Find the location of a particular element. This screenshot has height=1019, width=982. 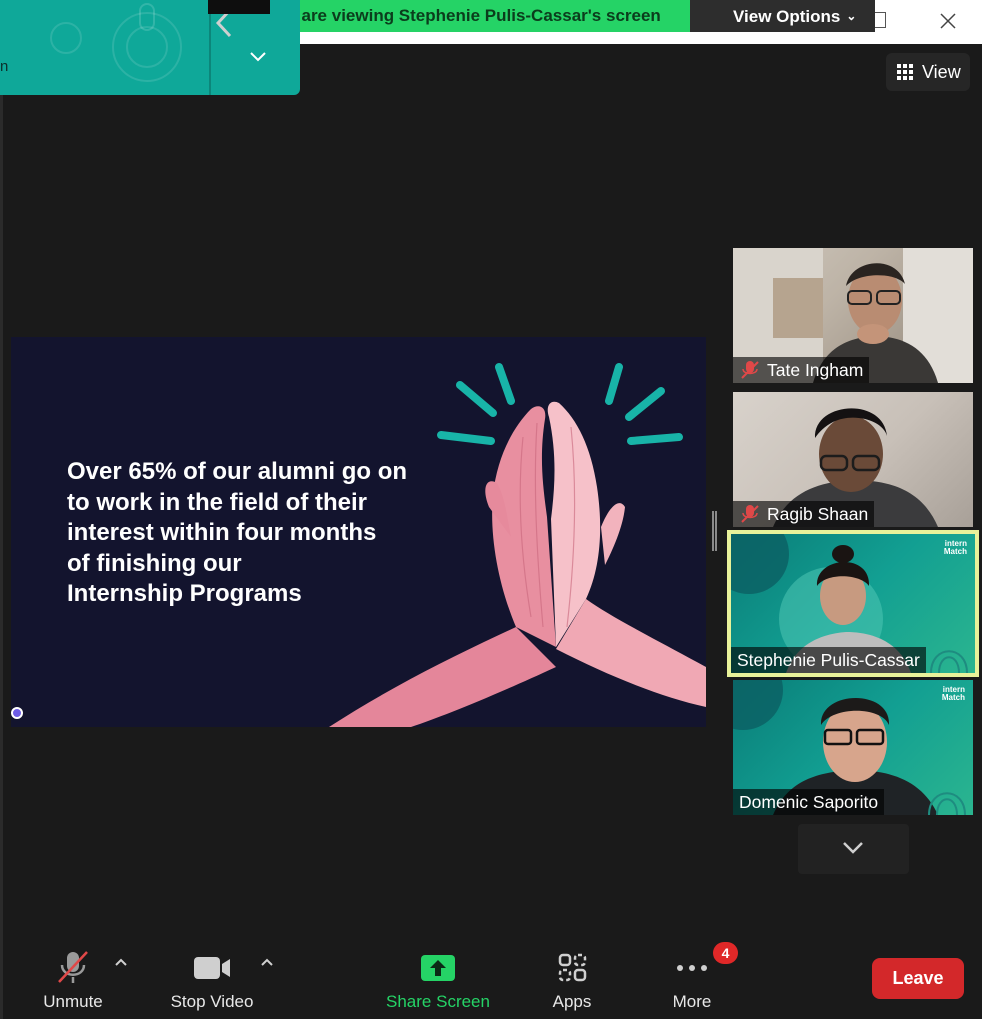

more-label: More is located at coordinates (692, 1001).